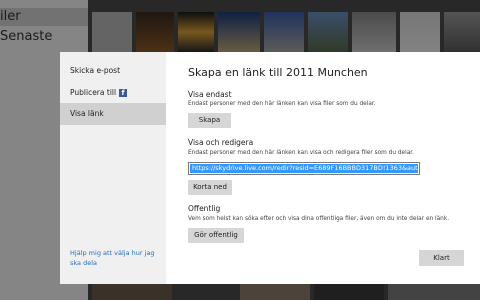  I want to click on nav-send-email-label: Skicka e-post, so click(95, 70).